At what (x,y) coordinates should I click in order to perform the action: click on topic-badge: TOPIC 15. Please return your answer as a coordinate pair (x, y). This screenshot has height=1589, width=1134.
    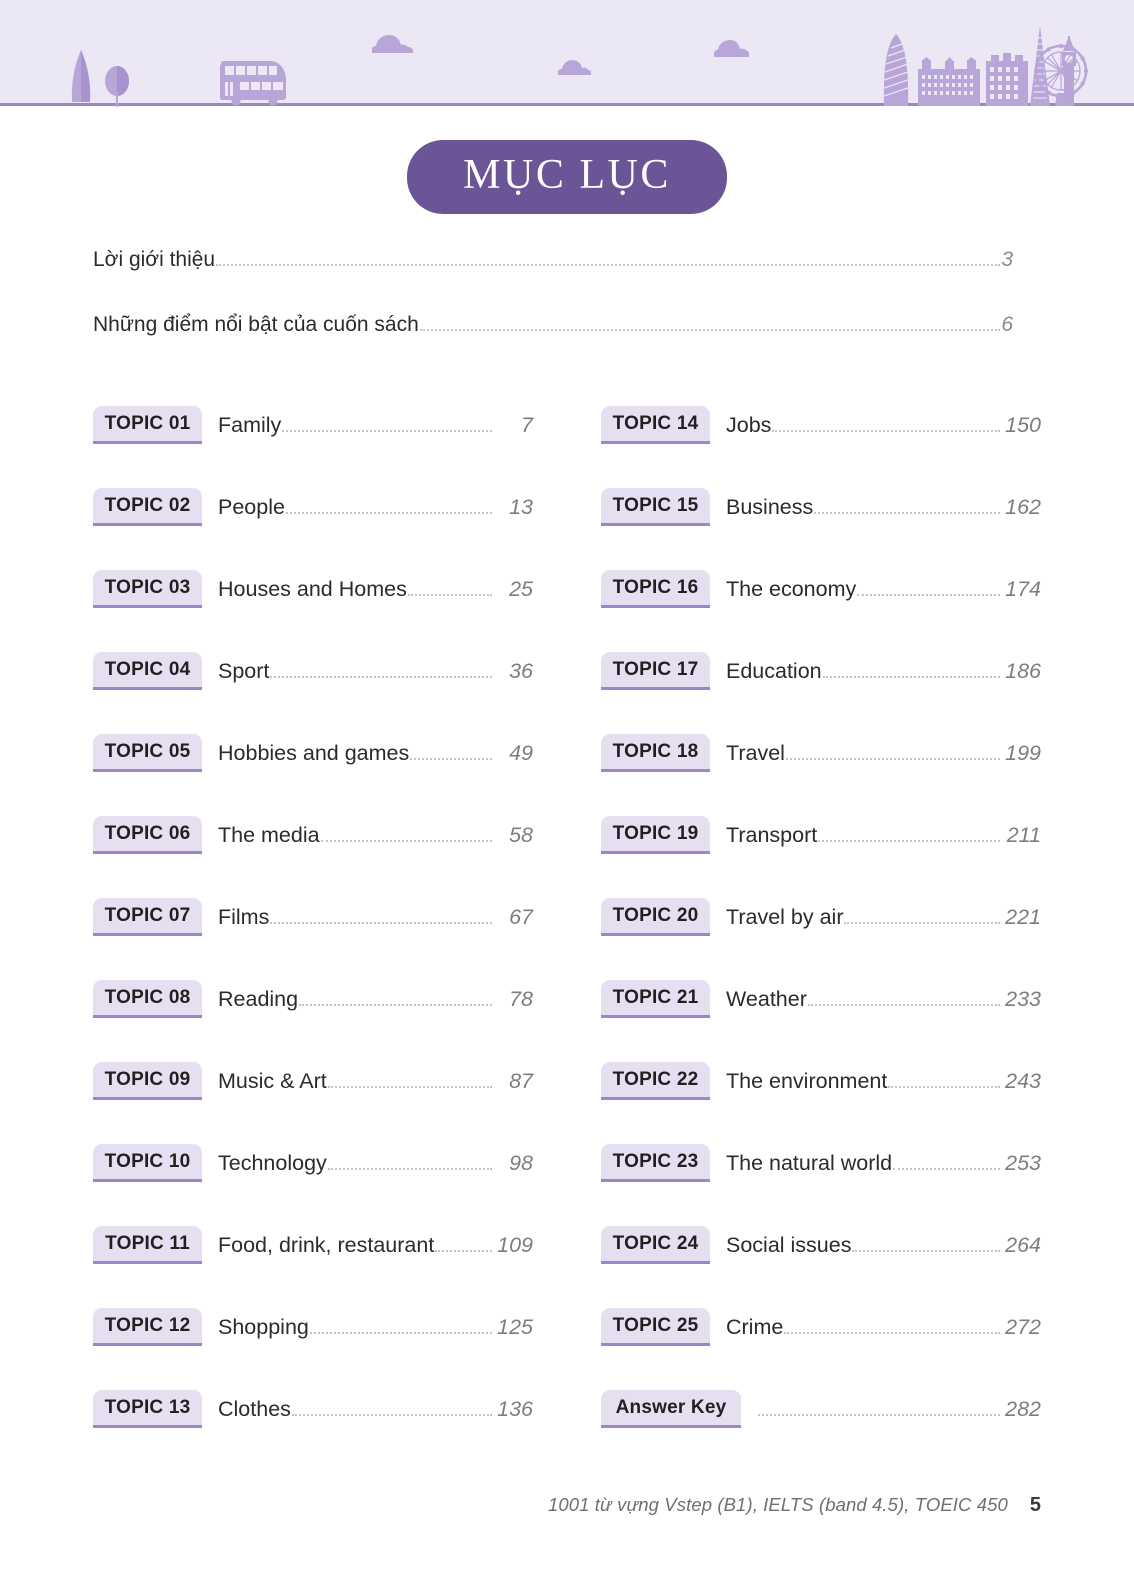
    Looking at the image, I should click on (655, 507).